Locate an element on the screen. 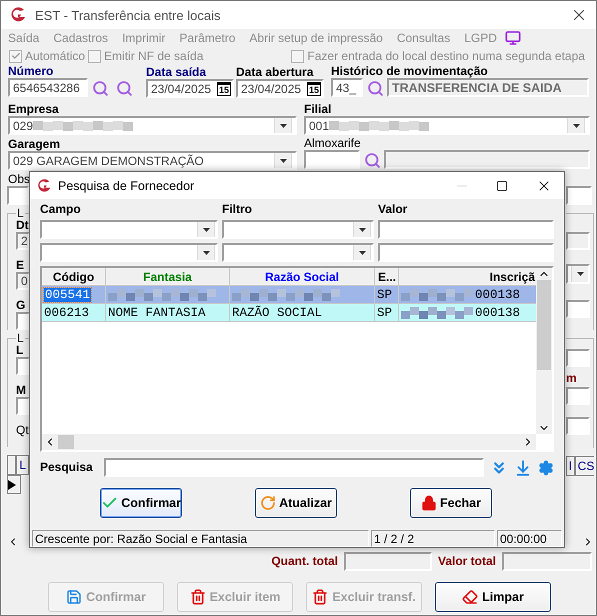 The width and height of the screenshot is (597, 616). status-text: Crescente por: Razão Social e Fantasia is located at coordinates (200, 538).